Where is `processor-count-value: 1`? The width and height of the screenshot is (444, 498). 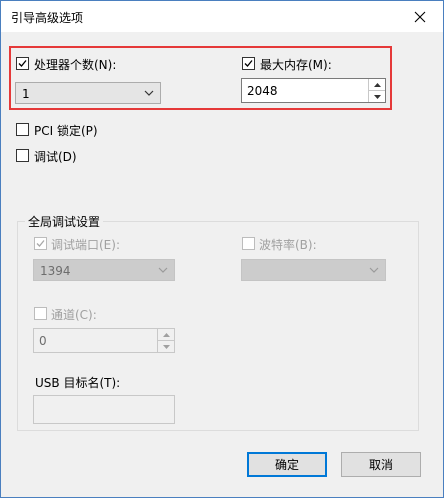
processor-count-value: 1 is located at coordinates (26, 94).